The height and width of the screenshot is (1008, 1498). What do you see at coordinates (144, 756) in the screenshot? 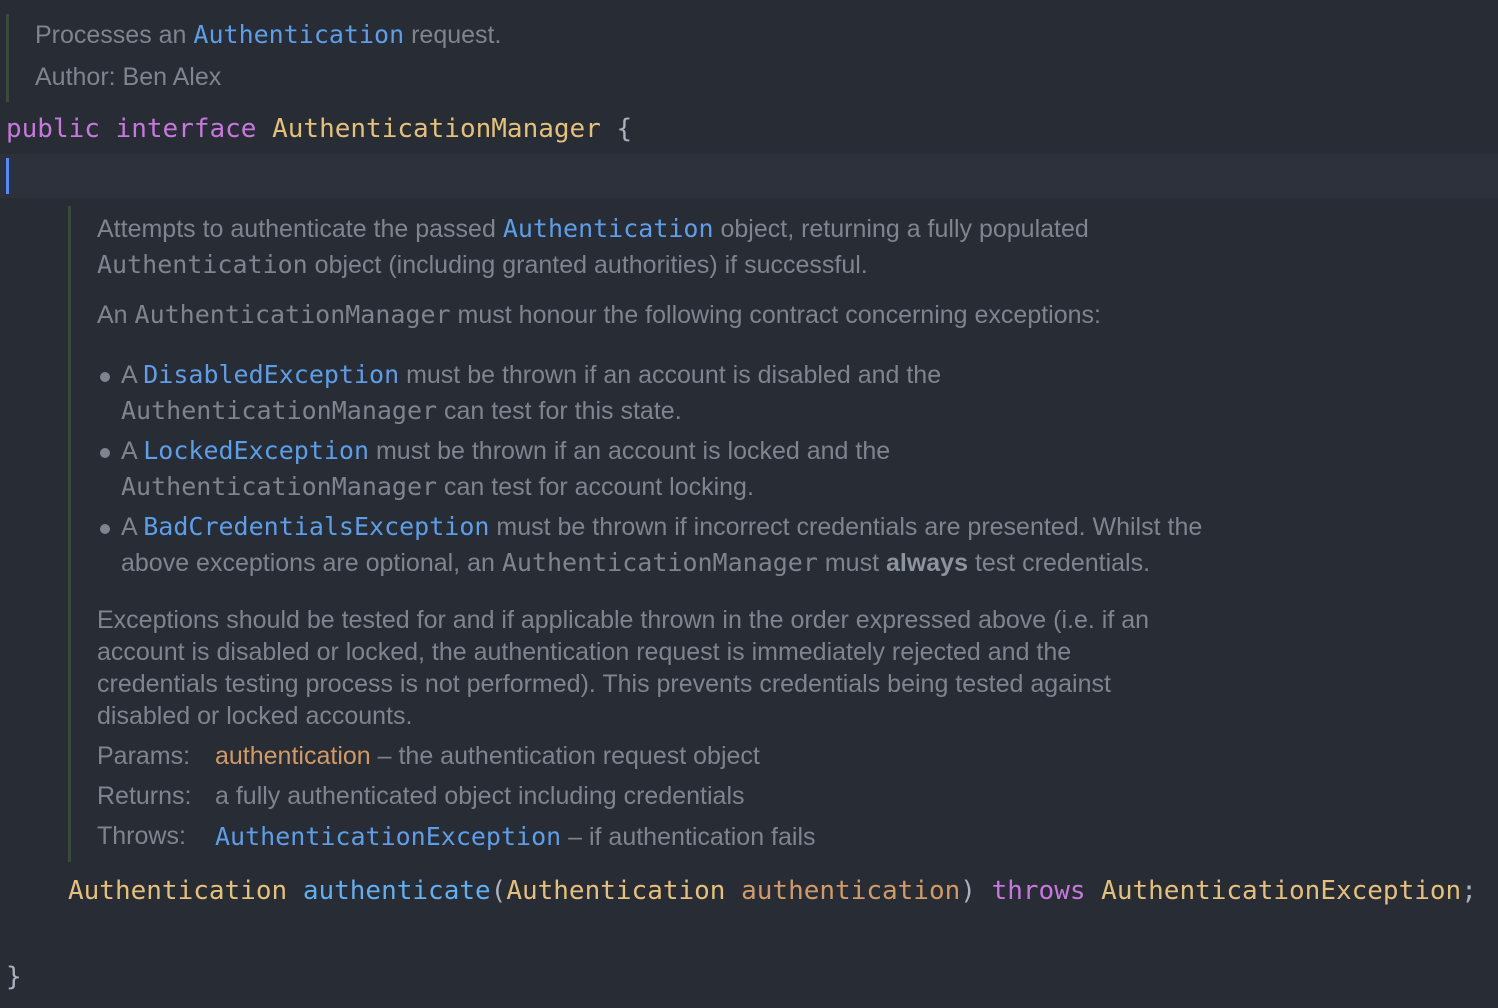
I see `params-label: Params:` at bounding box center [144, 756].